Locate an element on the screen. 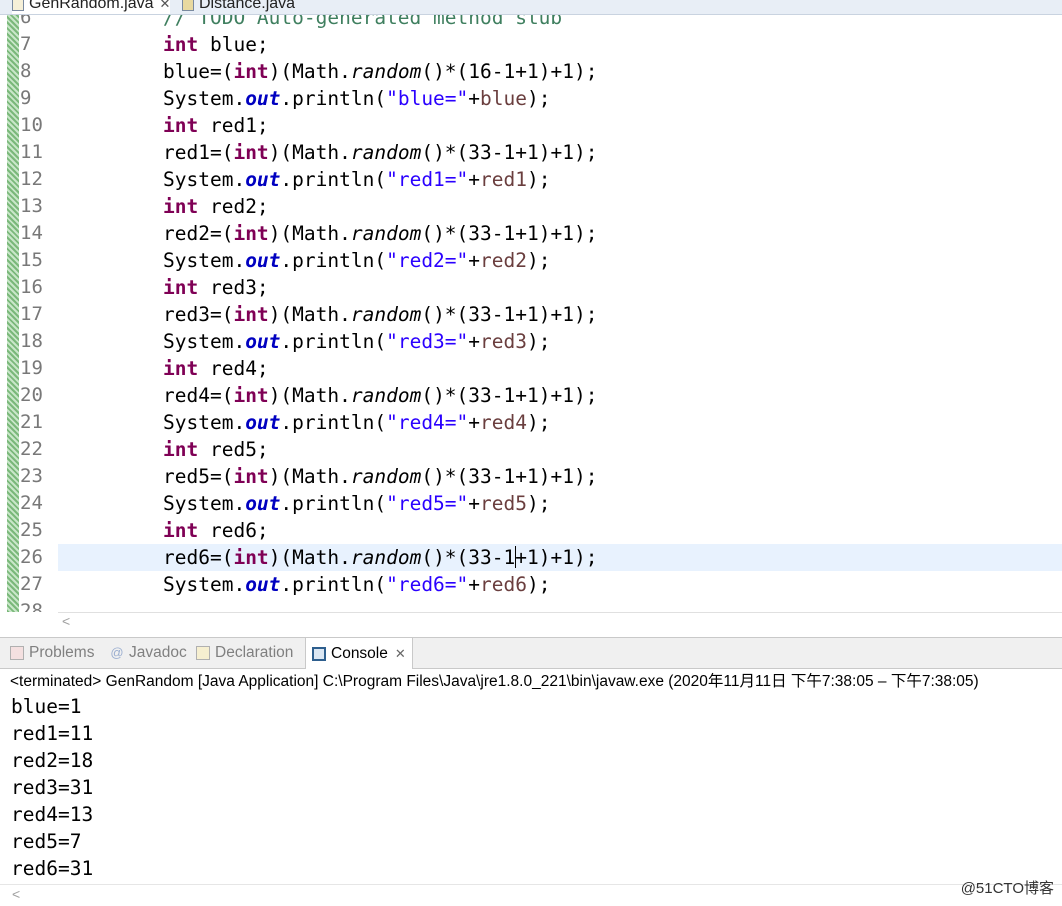 This screenshot has height=906, width=1062. code-line: 15 System.out.println("red2="+red2); is located at coordinates (531, 260).